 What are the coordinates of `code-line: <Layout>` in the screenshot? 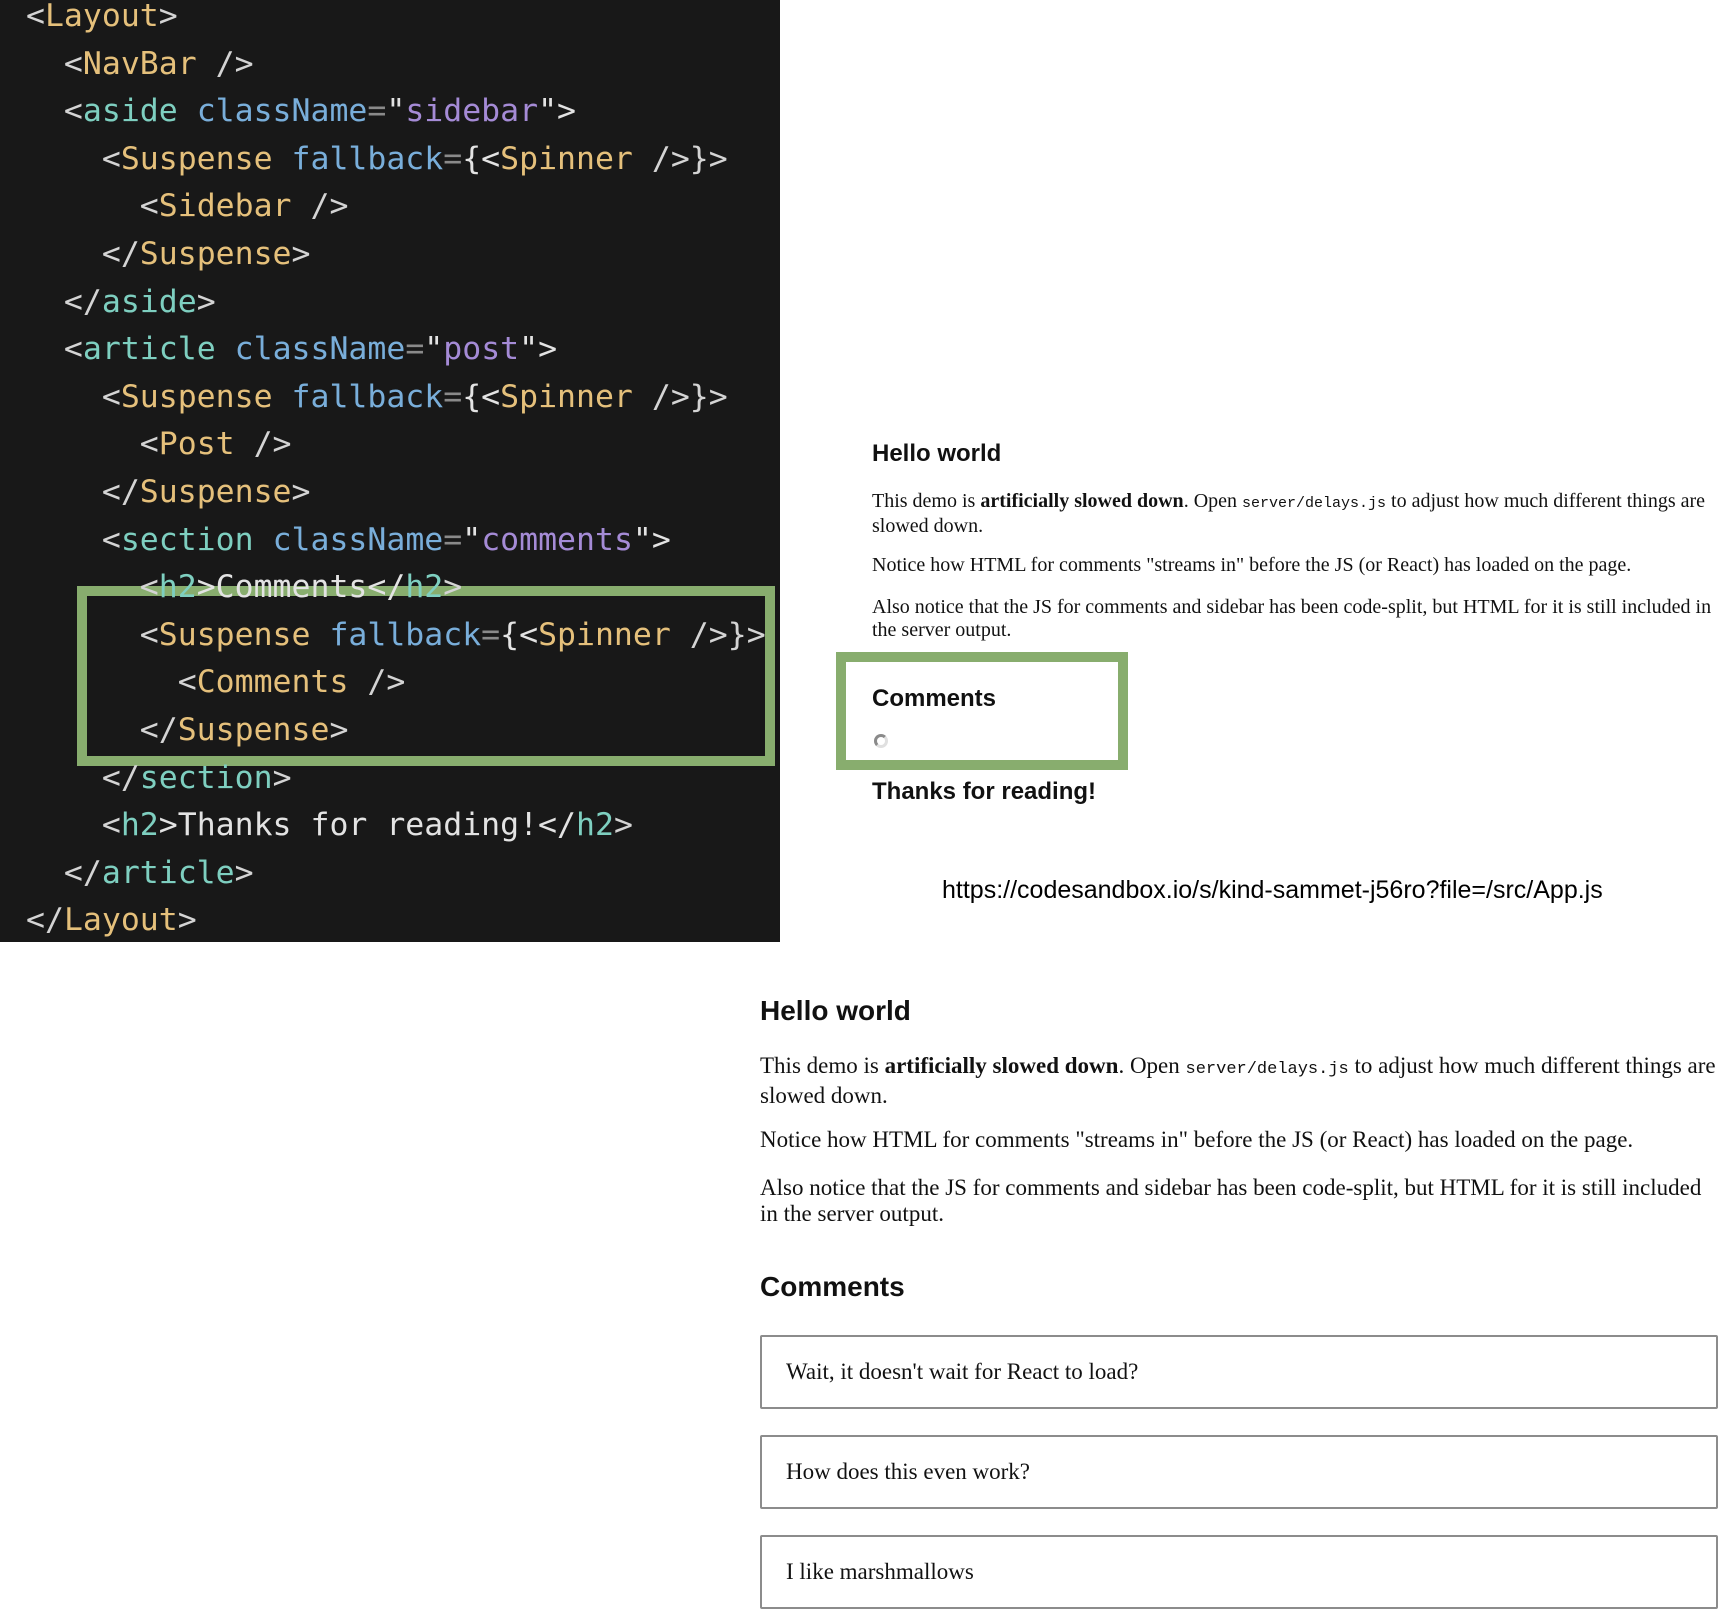 It's located at (102, 20).